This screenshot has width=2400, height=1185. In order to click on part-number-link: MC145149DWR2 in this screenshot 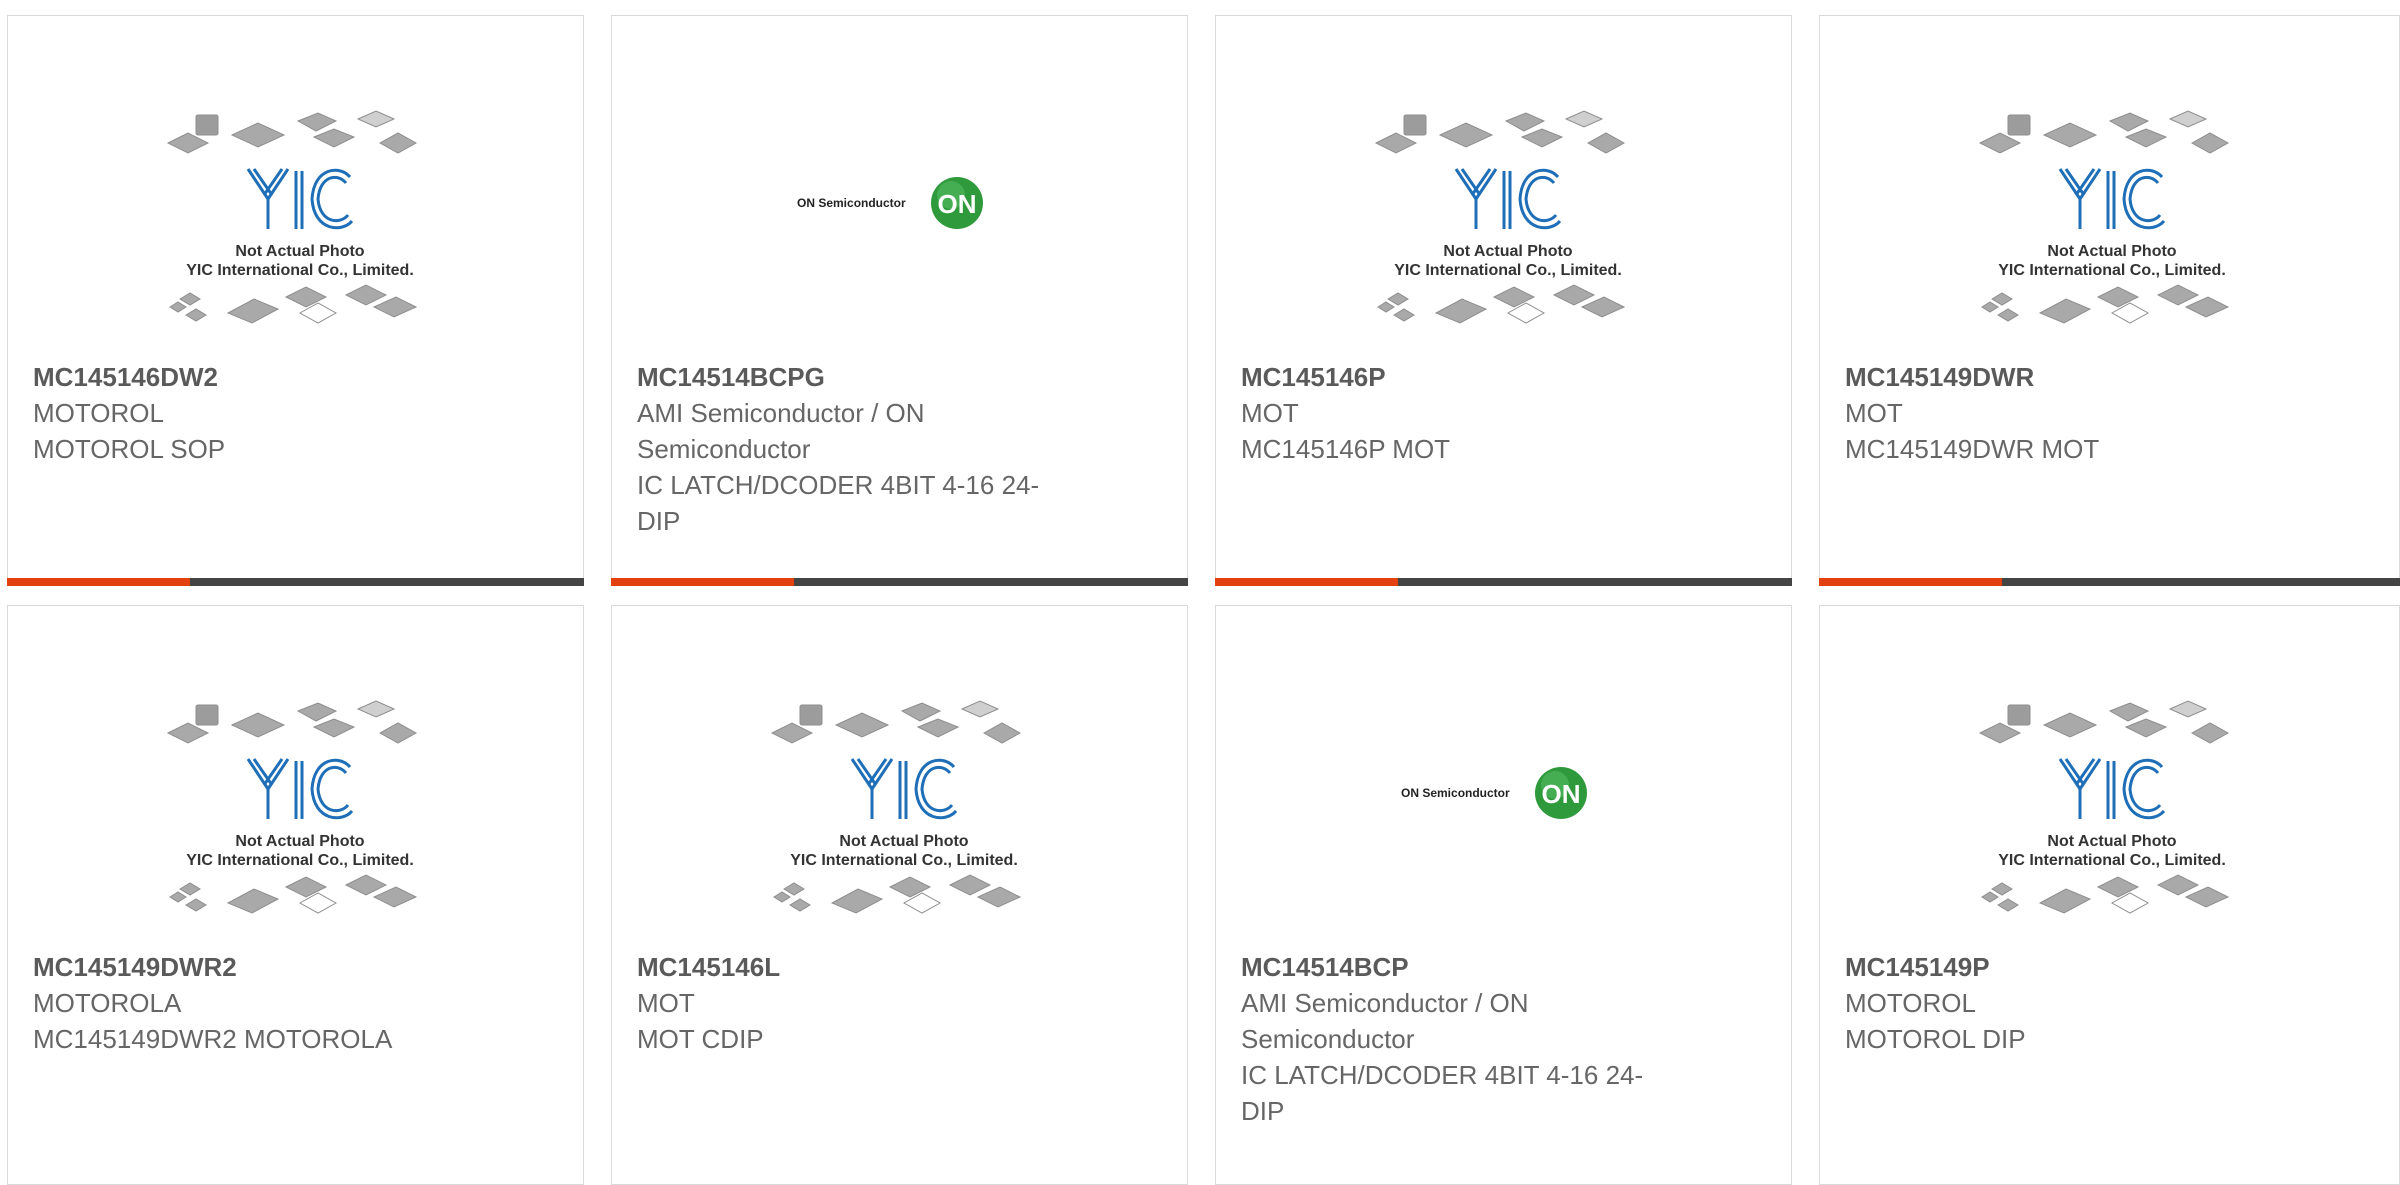, I will do `click(293, 967)`.